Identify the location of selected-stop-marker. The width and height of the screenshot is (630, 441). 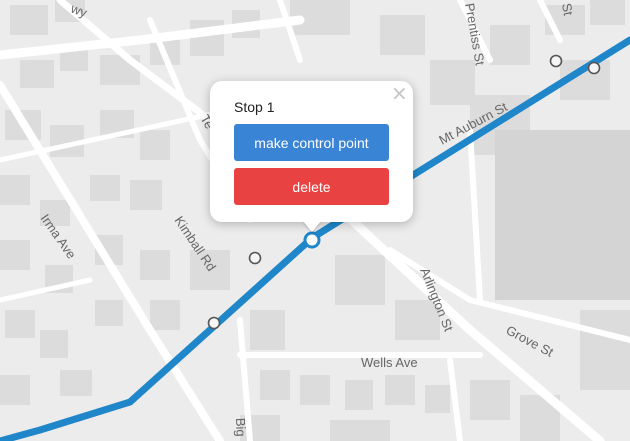
(312, 240).